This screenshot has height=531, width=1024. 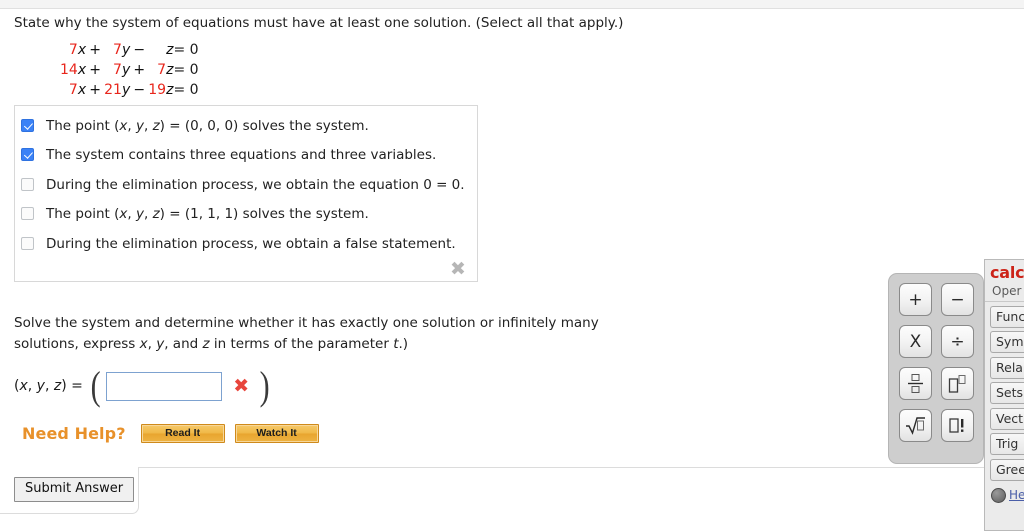 What do you see at coordinates (936, 368) in the screenshot?
I see `calculator-keypad: + − X ÷` at bounding box center [936, 368].